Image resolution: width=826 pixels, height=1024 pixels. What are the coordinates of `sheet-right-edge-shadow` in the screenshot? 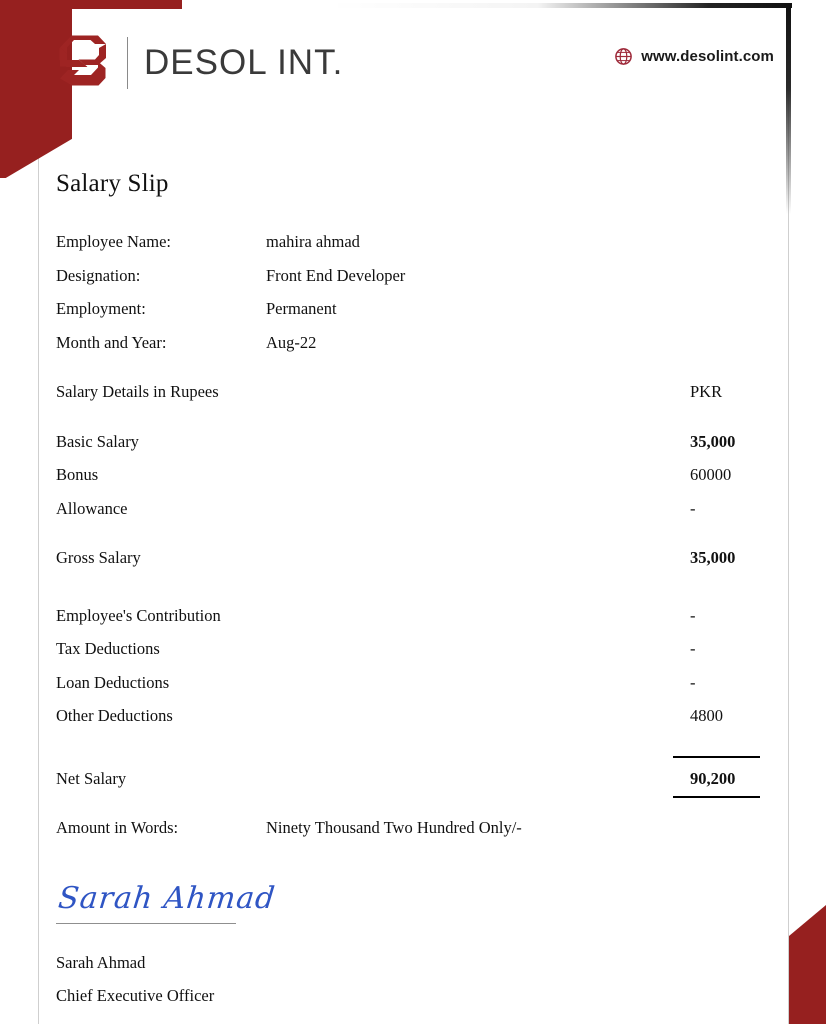 It's located at (788, 109).